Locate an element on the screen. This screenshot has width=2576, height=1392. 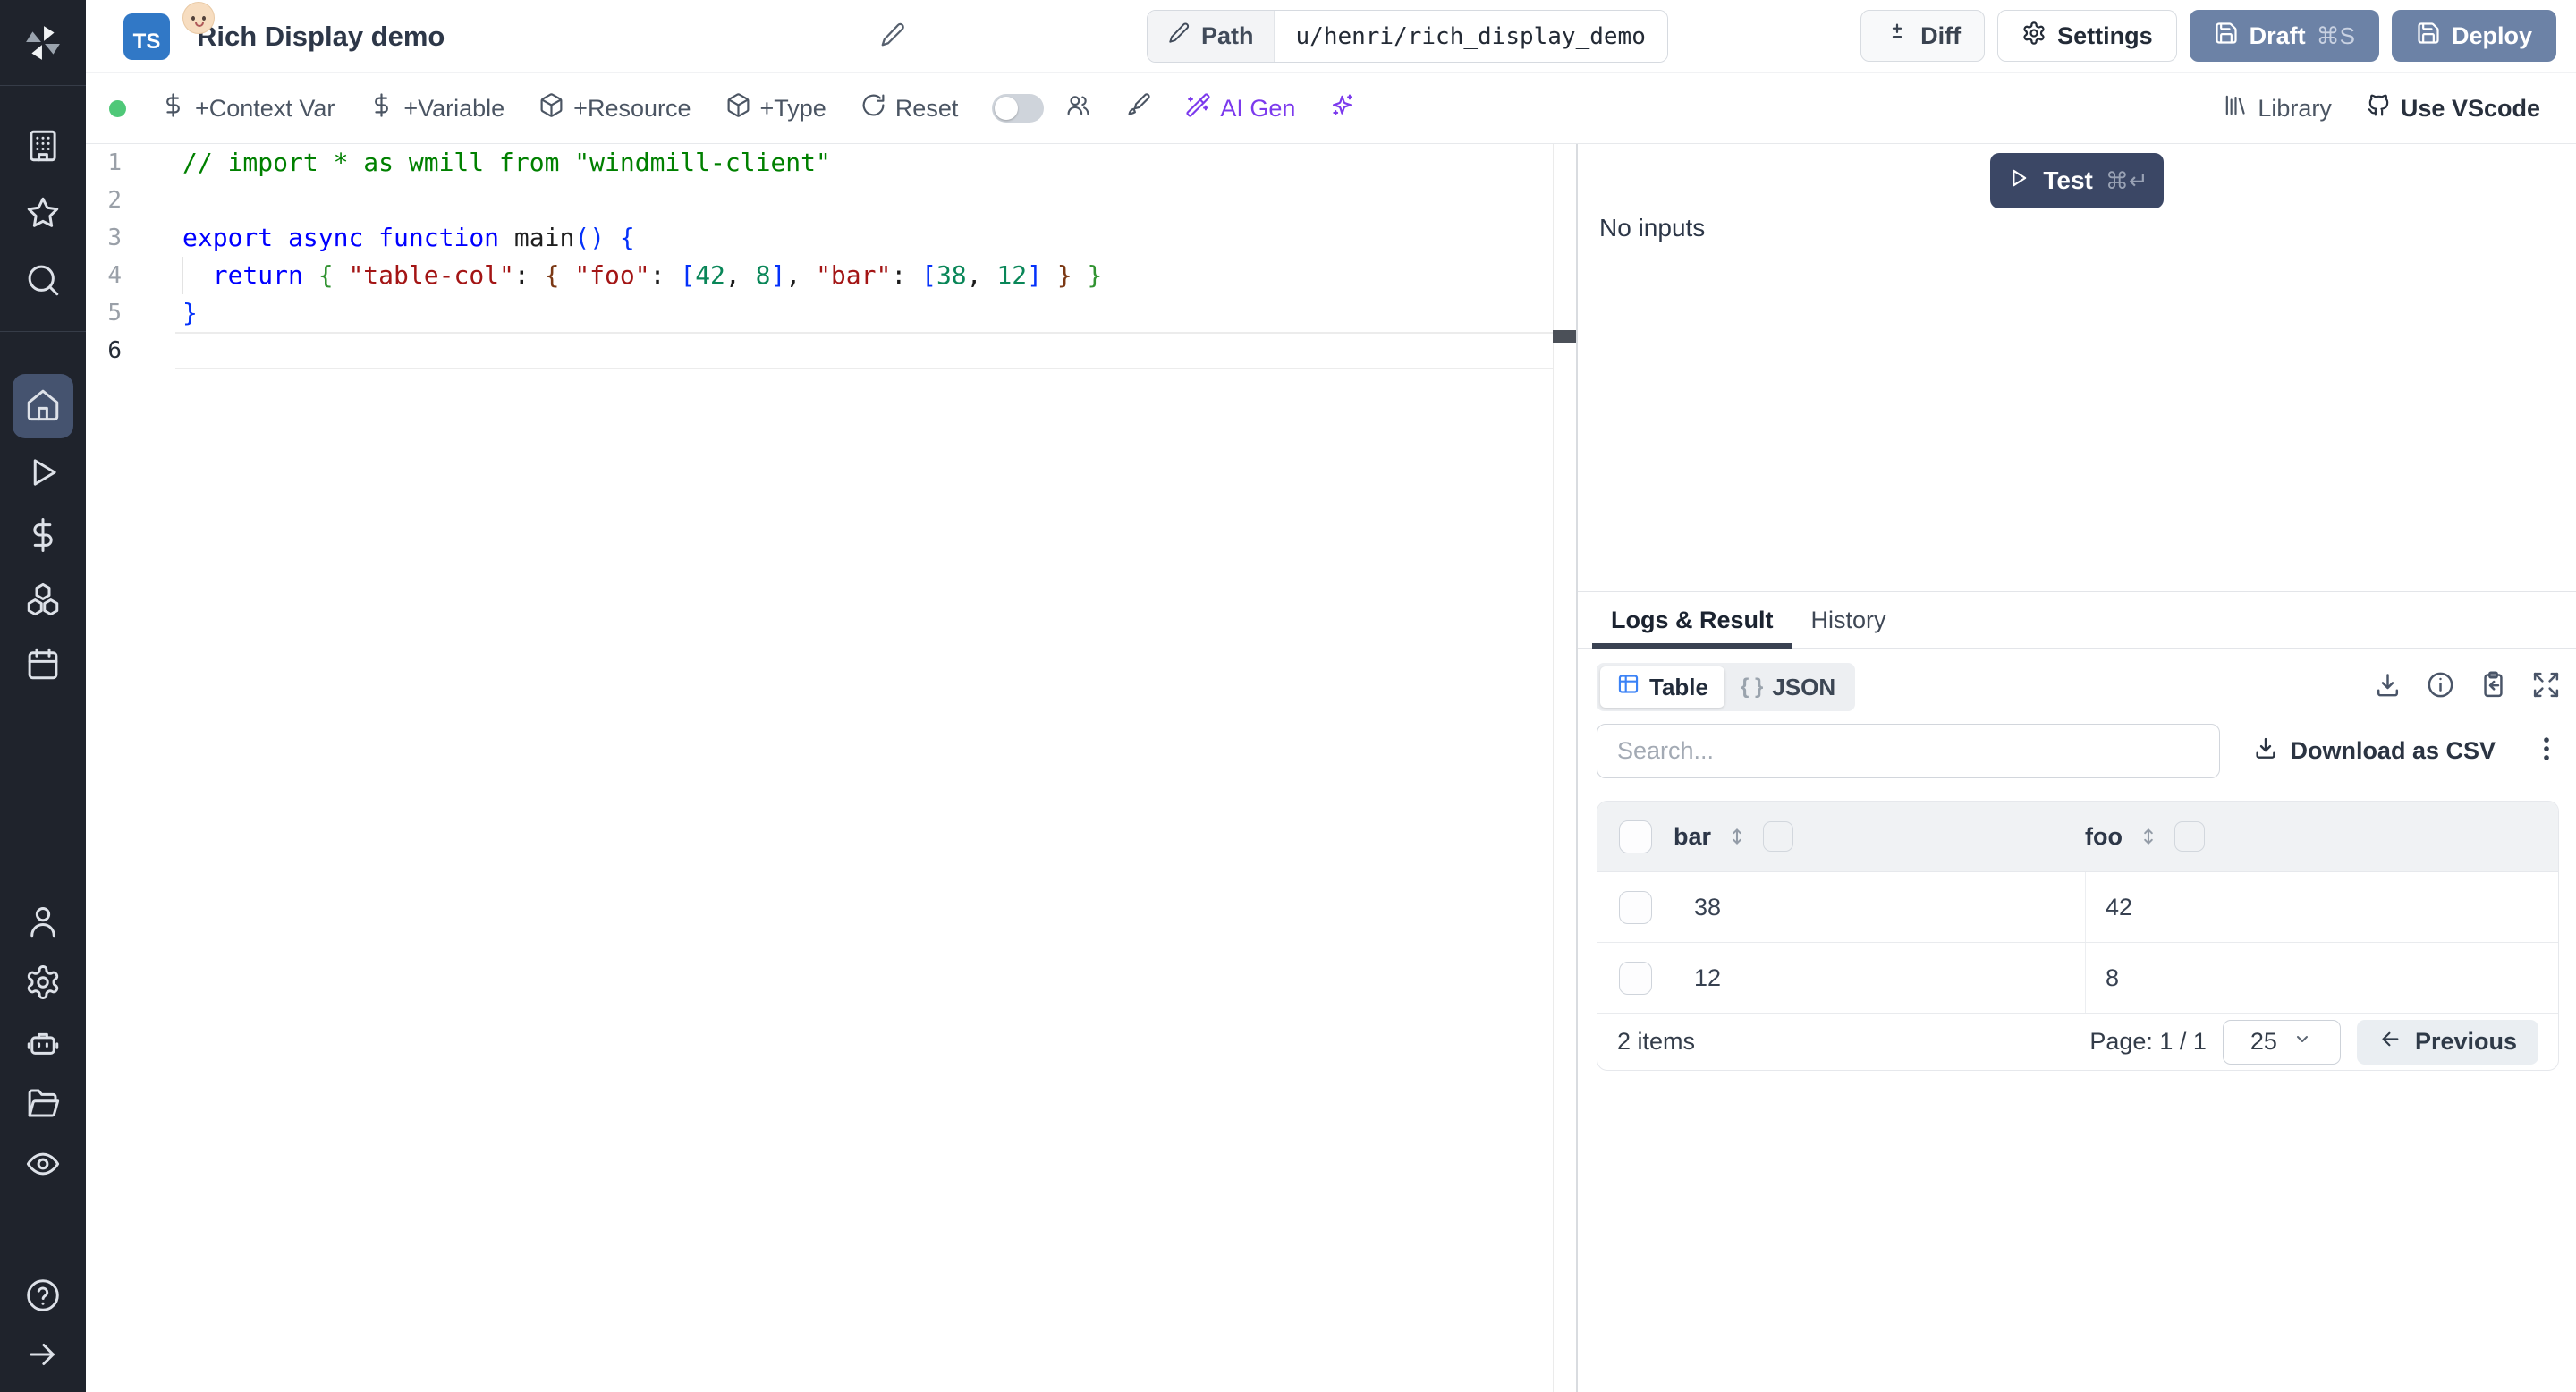
sidebar-item-search is located at coordinates (43, 282).